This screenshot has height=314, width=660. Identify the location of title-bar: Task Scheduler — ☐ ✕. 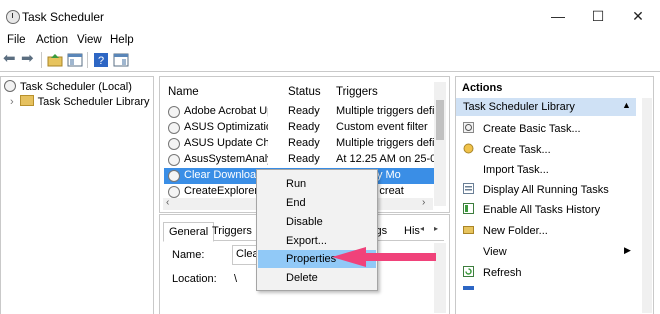
(330, 16).